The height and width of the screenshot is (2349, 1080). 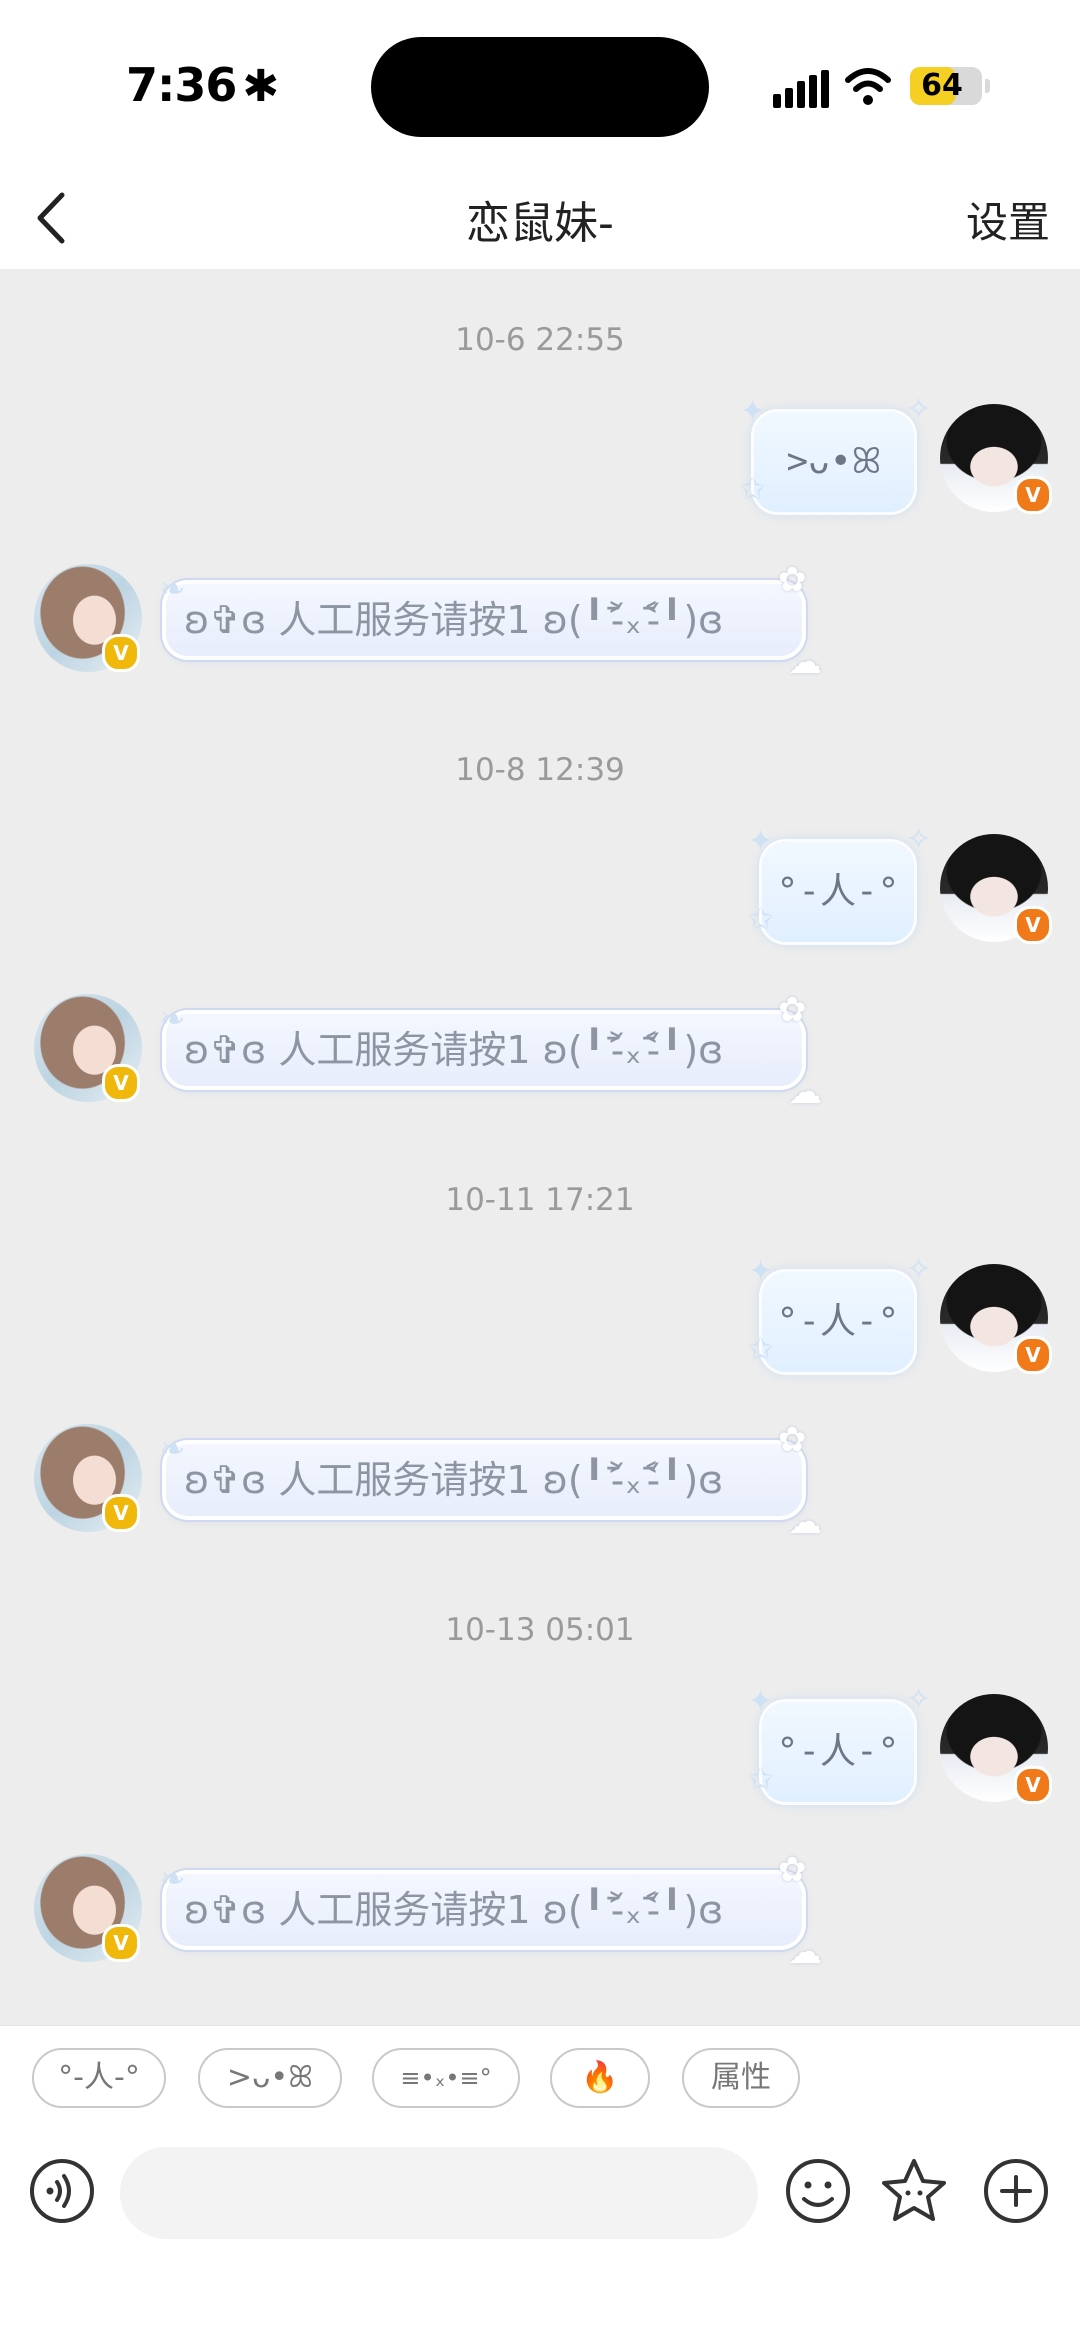 I want to click on battery-percent: 64, so click(x=942, y=85).